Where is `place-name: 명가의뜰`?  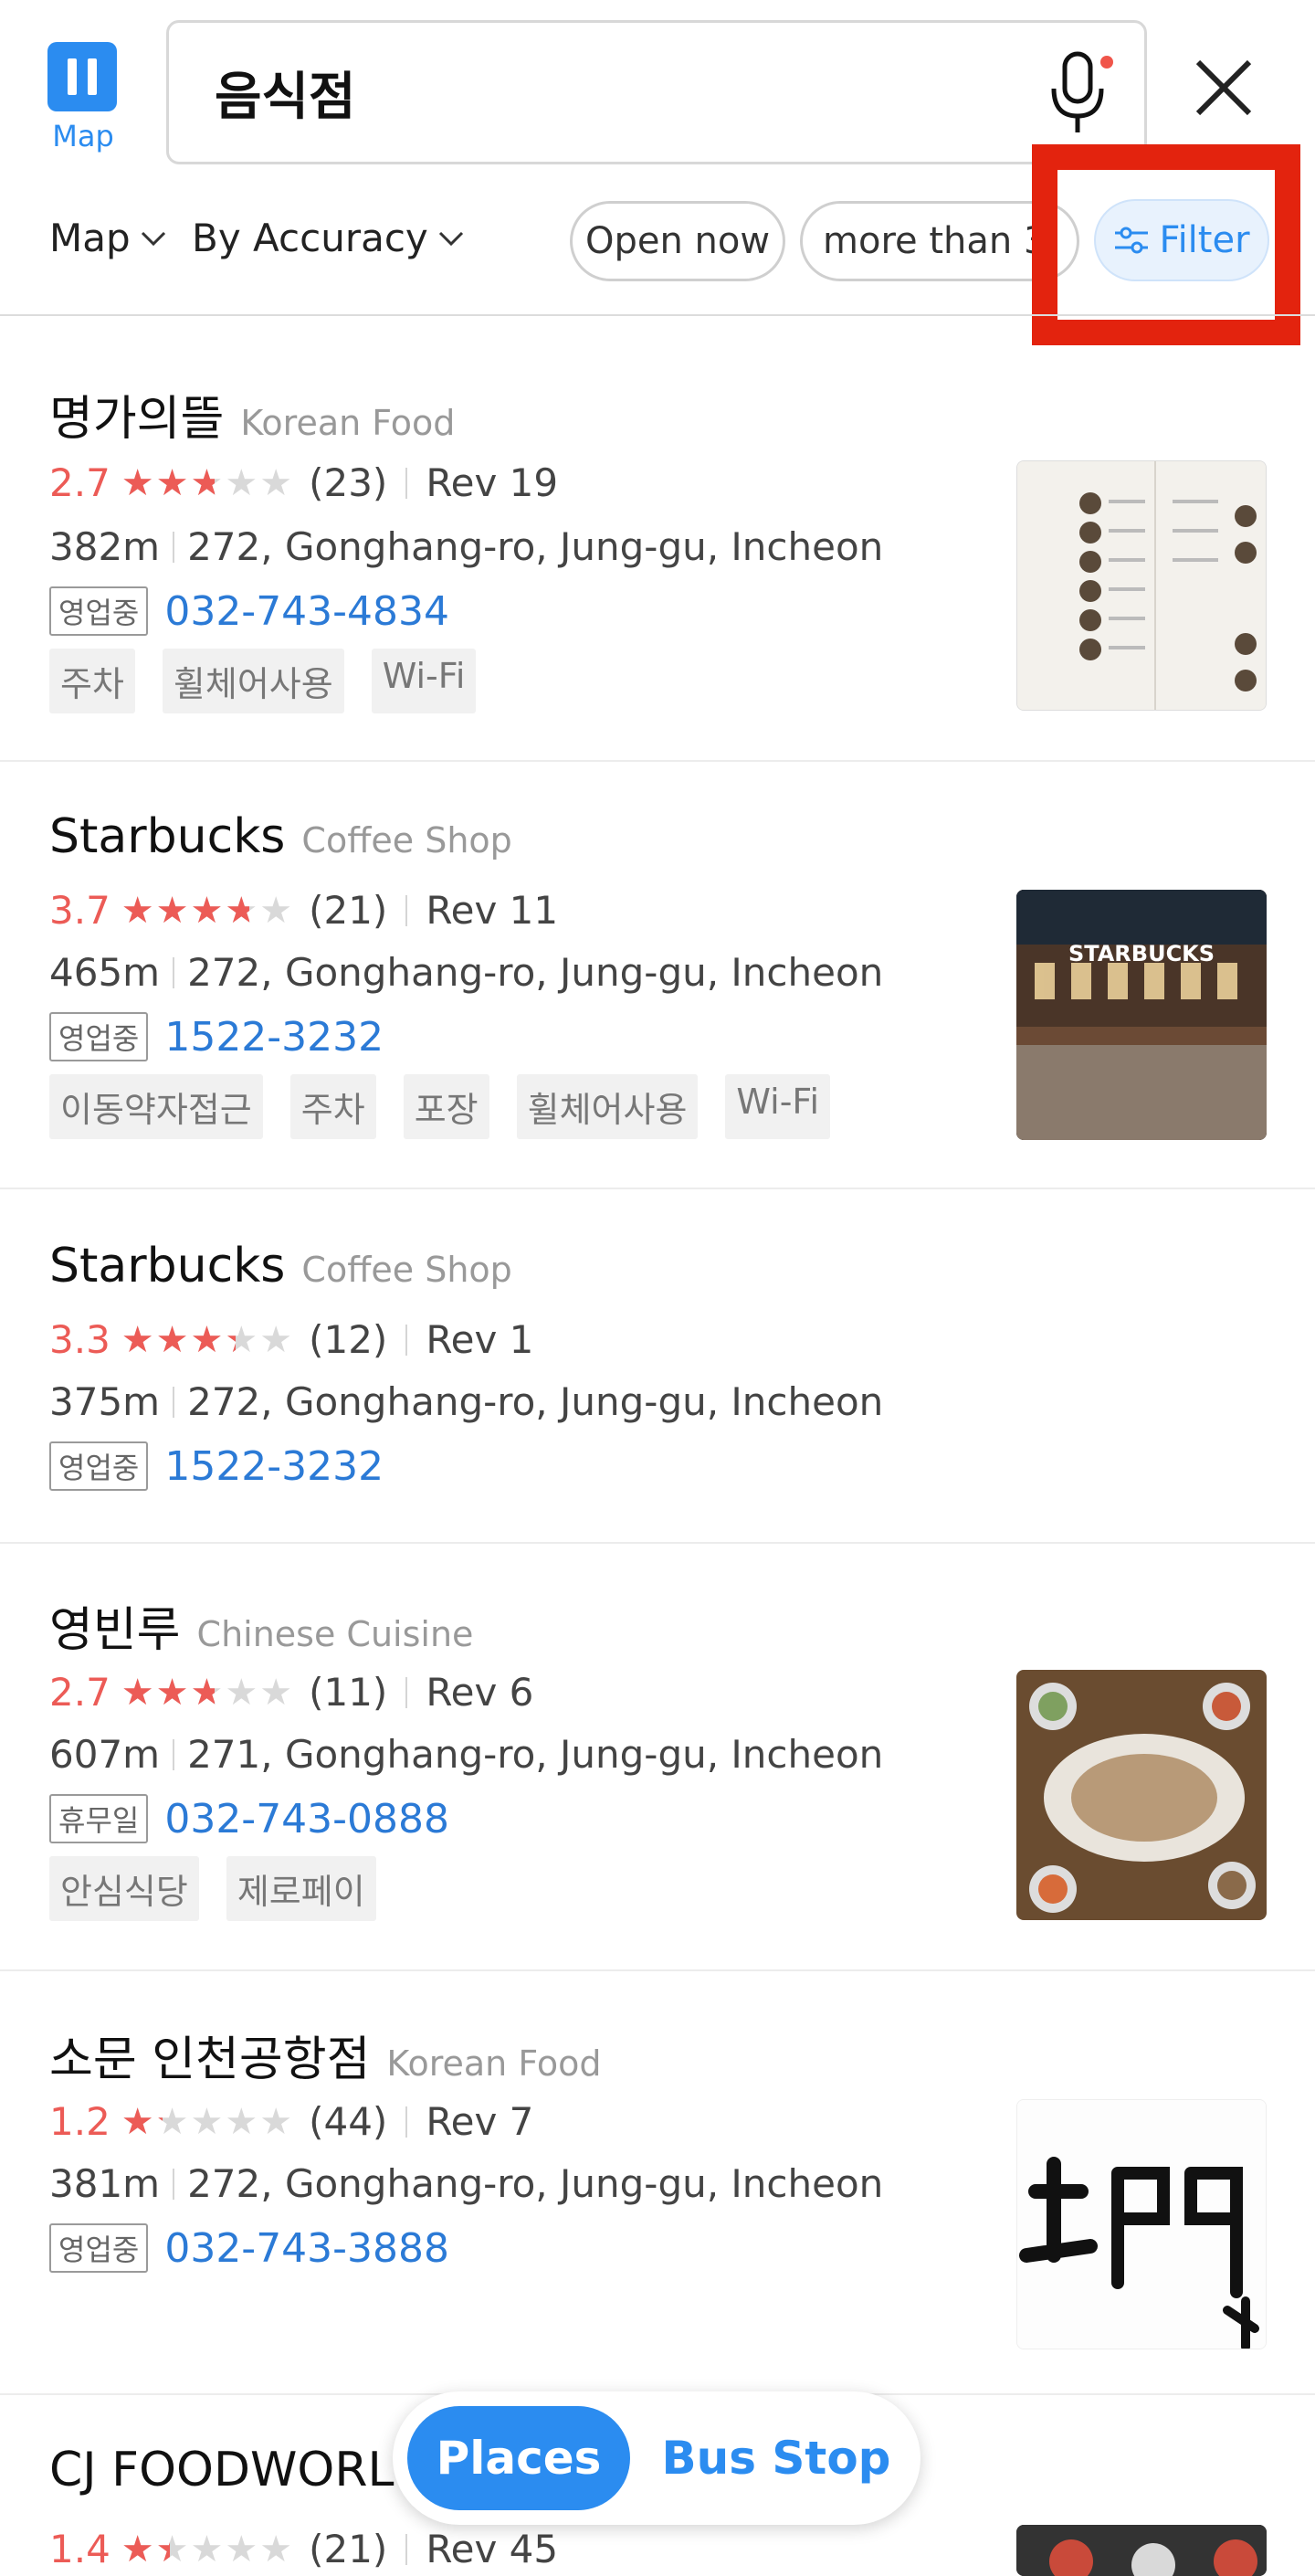 place-name: 명가의뜰 is located at coordinates (137, 419).